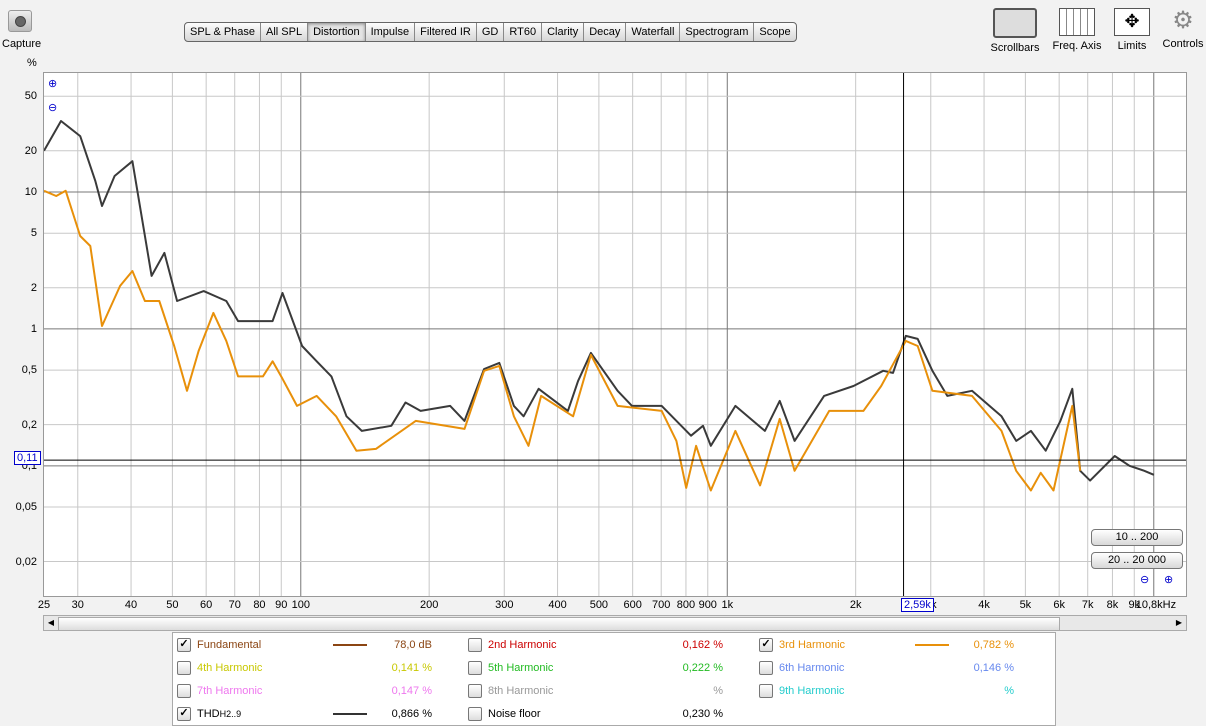  Describe the element at coordinates (230, 691) in the screenshot. I see `legend-label: 7th Harmonic` at that location.